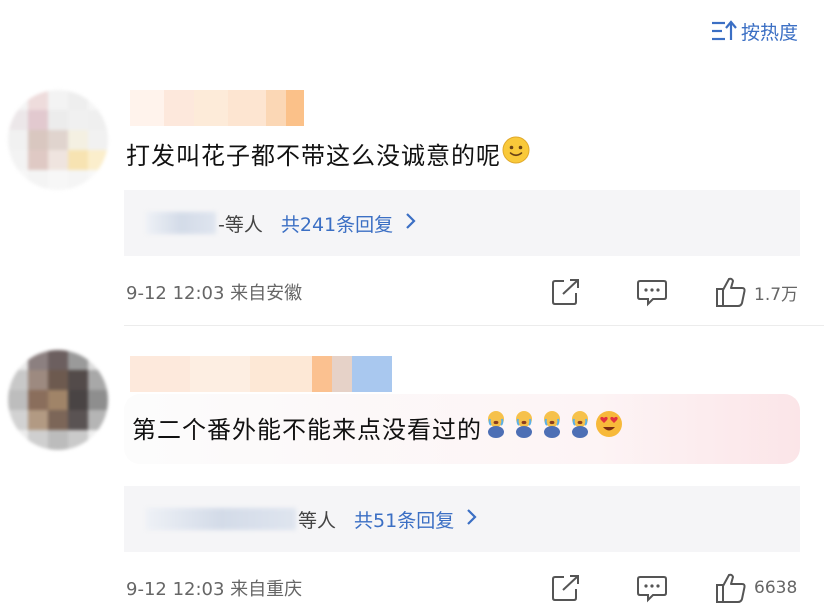 The width and height of the screenshot is (824, 613). I want to click on reply-deng-label: 等人, so click(317, 520).